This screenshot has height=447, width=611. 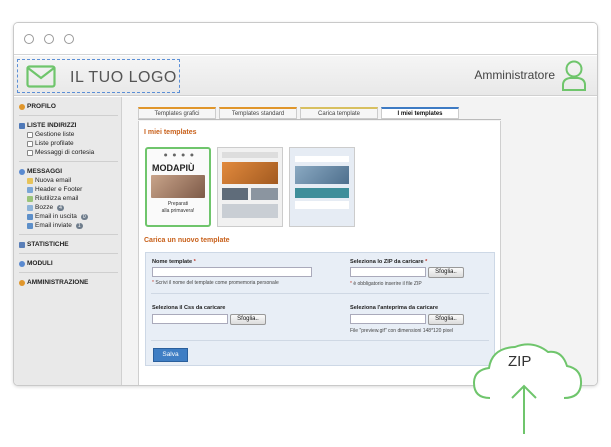 I want to click on user-name: Amministratore, so click(x=514, y=75).